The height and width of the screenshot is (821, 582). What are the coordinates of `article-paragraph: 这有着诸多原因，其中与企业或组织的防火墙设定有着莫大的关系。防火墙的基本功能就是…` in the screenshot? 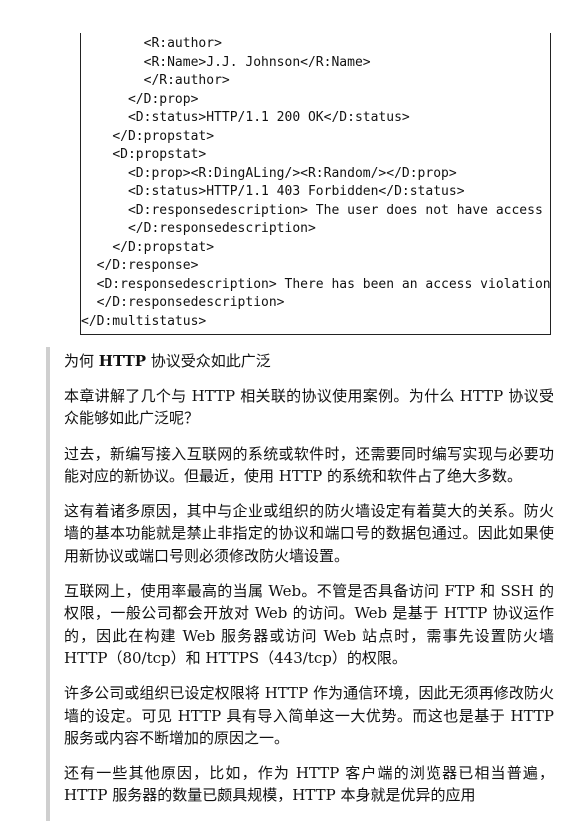 It's located at (309, 533).